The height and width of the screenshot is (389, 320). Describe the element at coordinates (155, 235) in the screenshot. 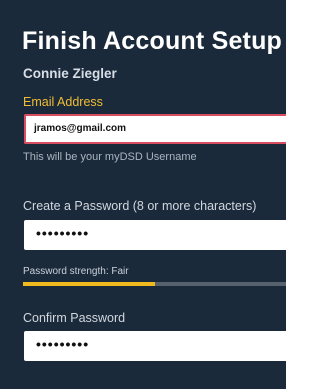

I see `create-password-field: •••••••••` at that location.